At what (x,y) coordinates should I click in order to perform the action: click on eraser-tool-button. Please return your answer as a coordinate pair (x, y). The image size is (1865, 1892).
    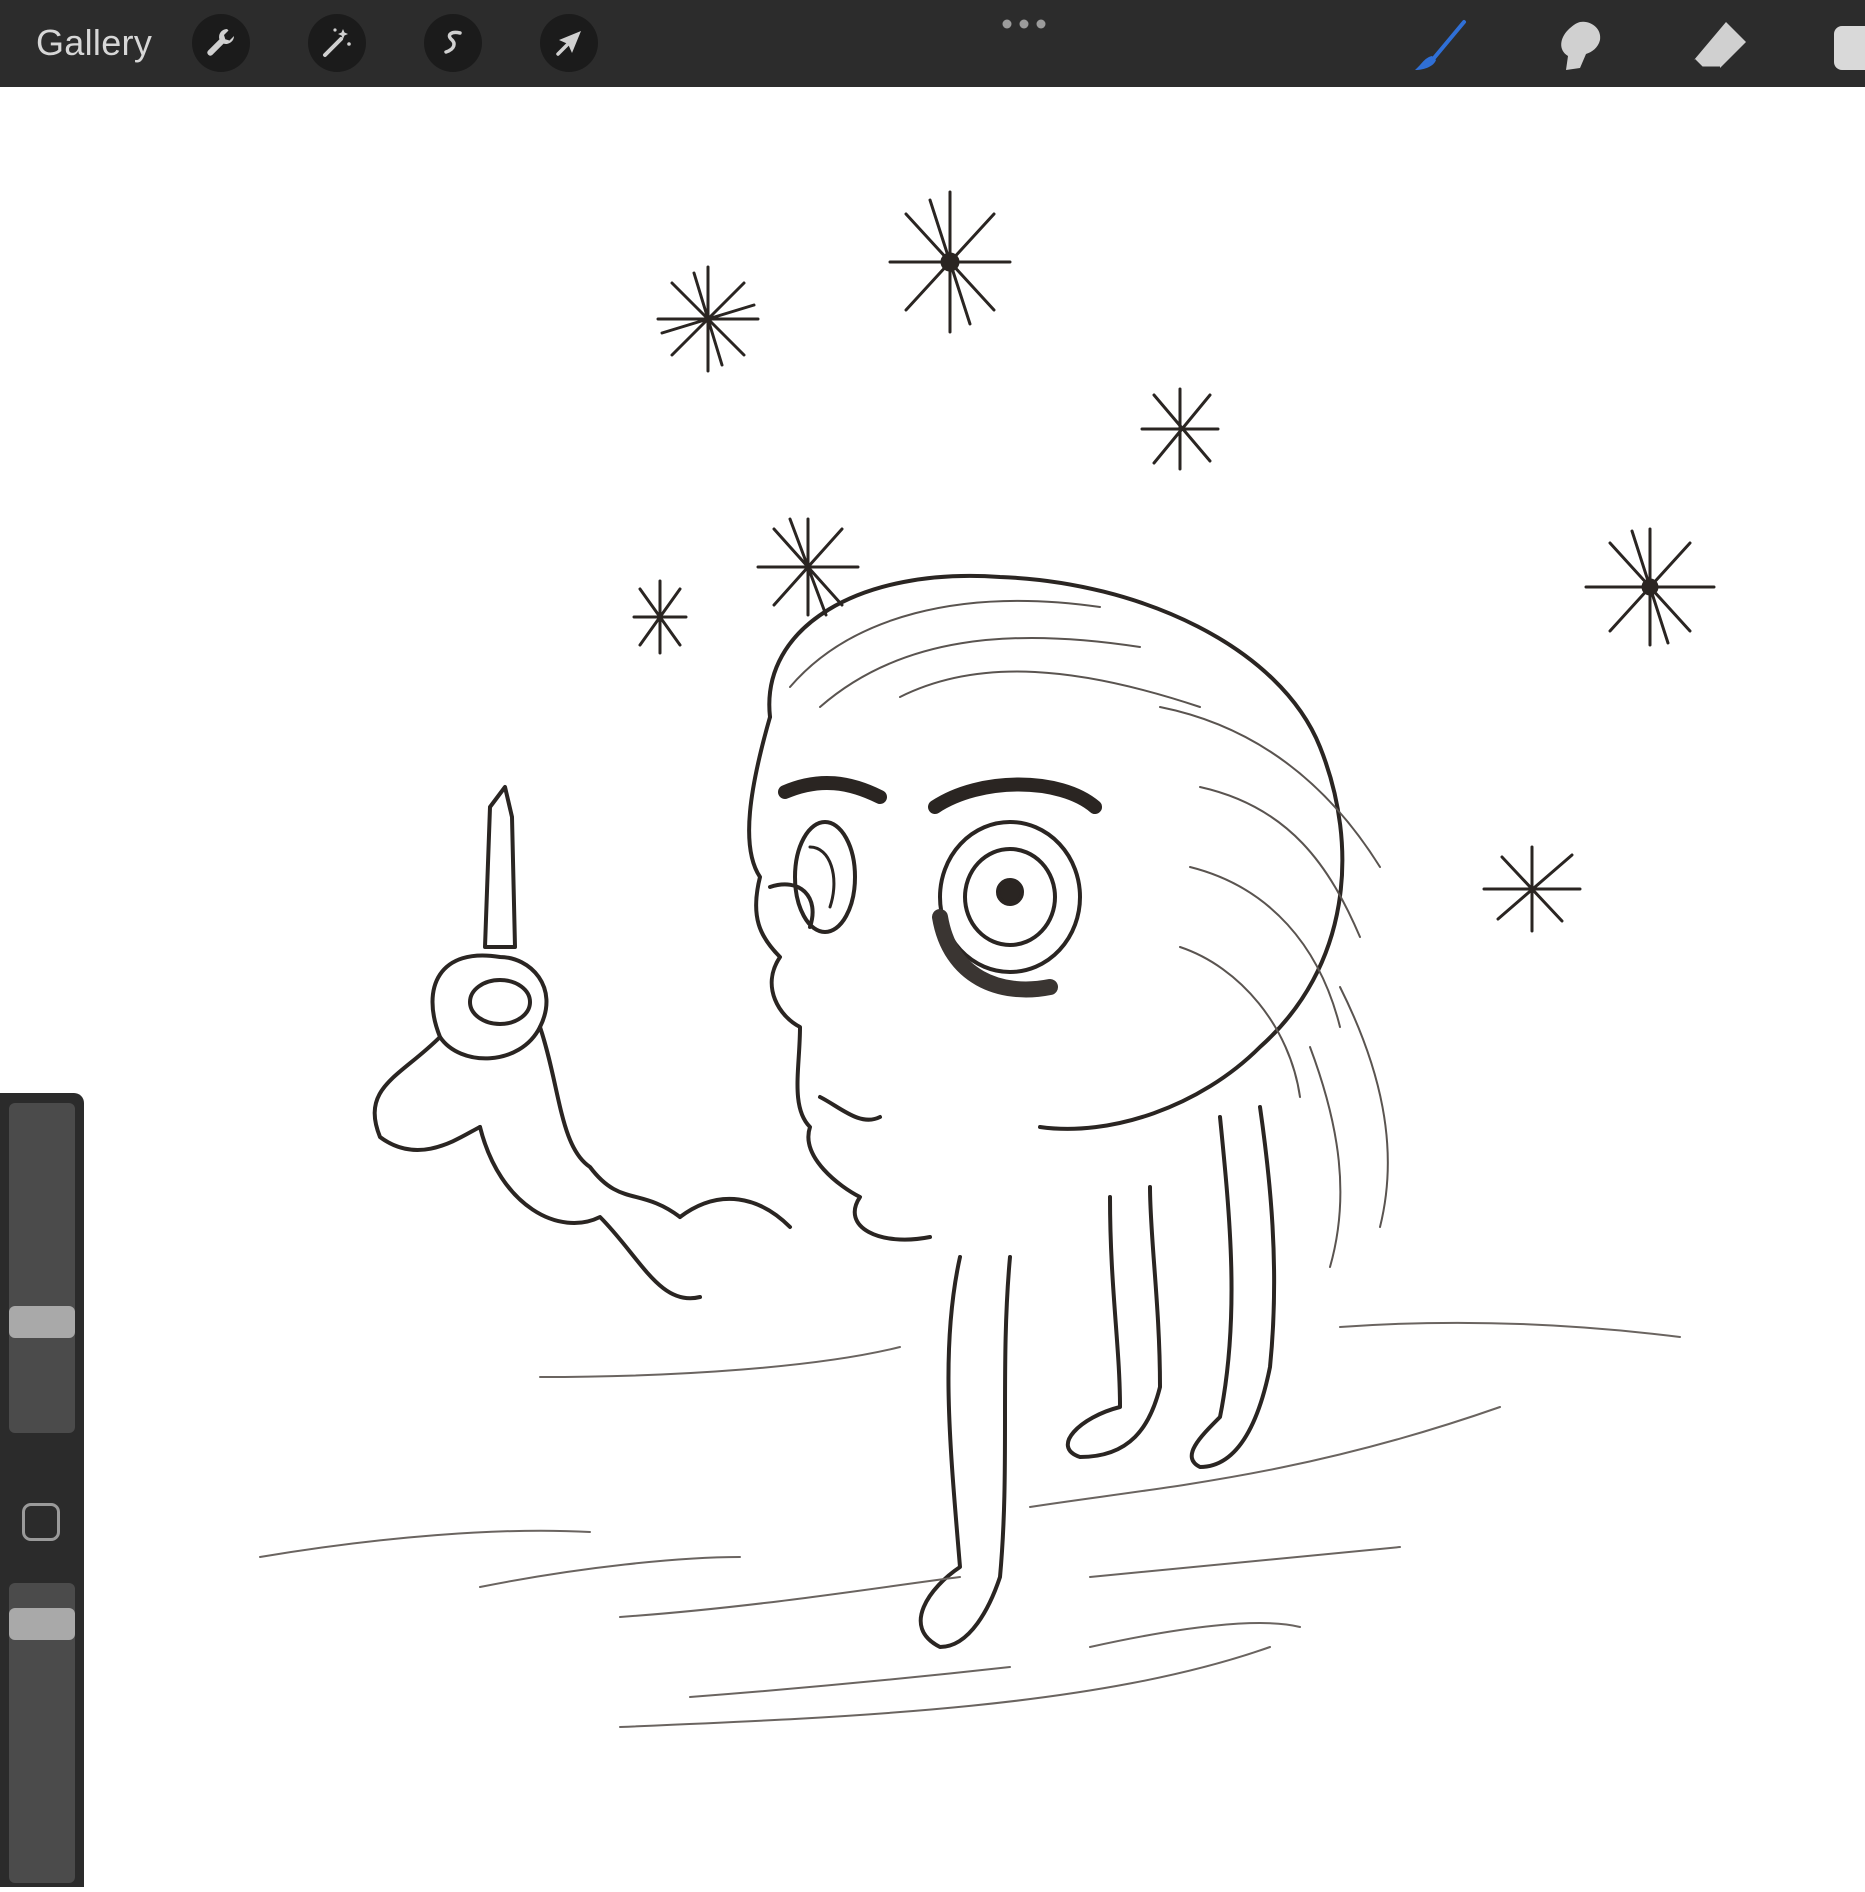
    Looking at the image, I should click on (1720, 46).